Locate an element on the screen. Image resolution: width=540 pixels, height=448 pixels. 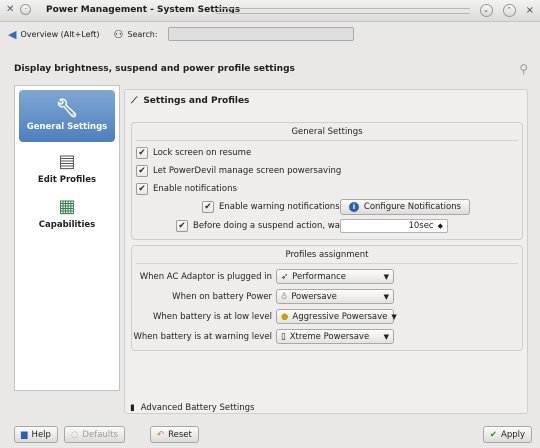
window-controls: ⌄ ⌃ × is located at coordinates (506, 10).